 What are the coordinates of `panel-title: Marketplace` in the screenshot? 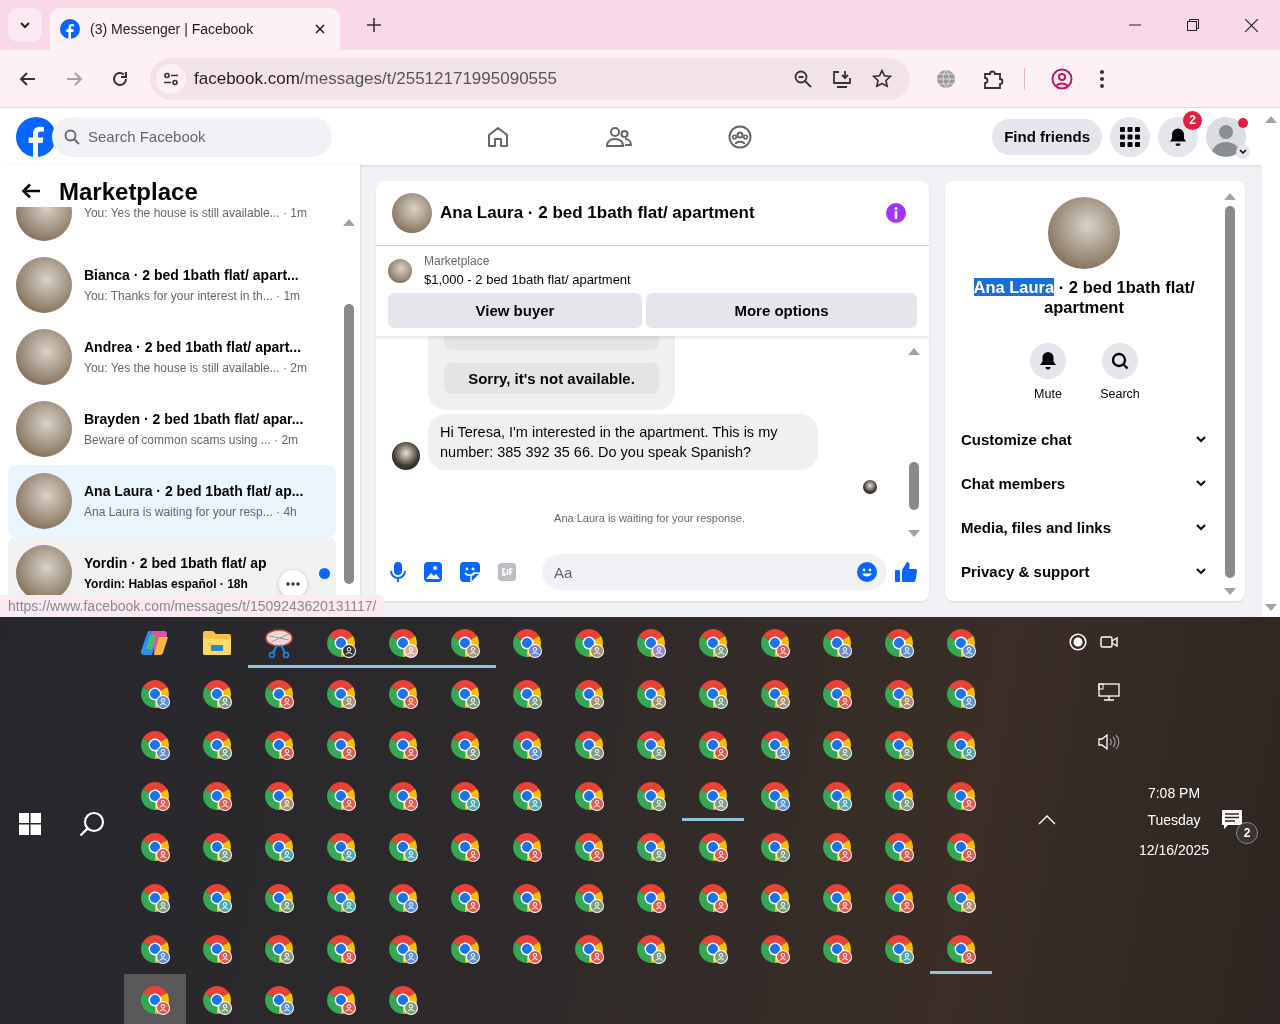 It's located at (128, 192).